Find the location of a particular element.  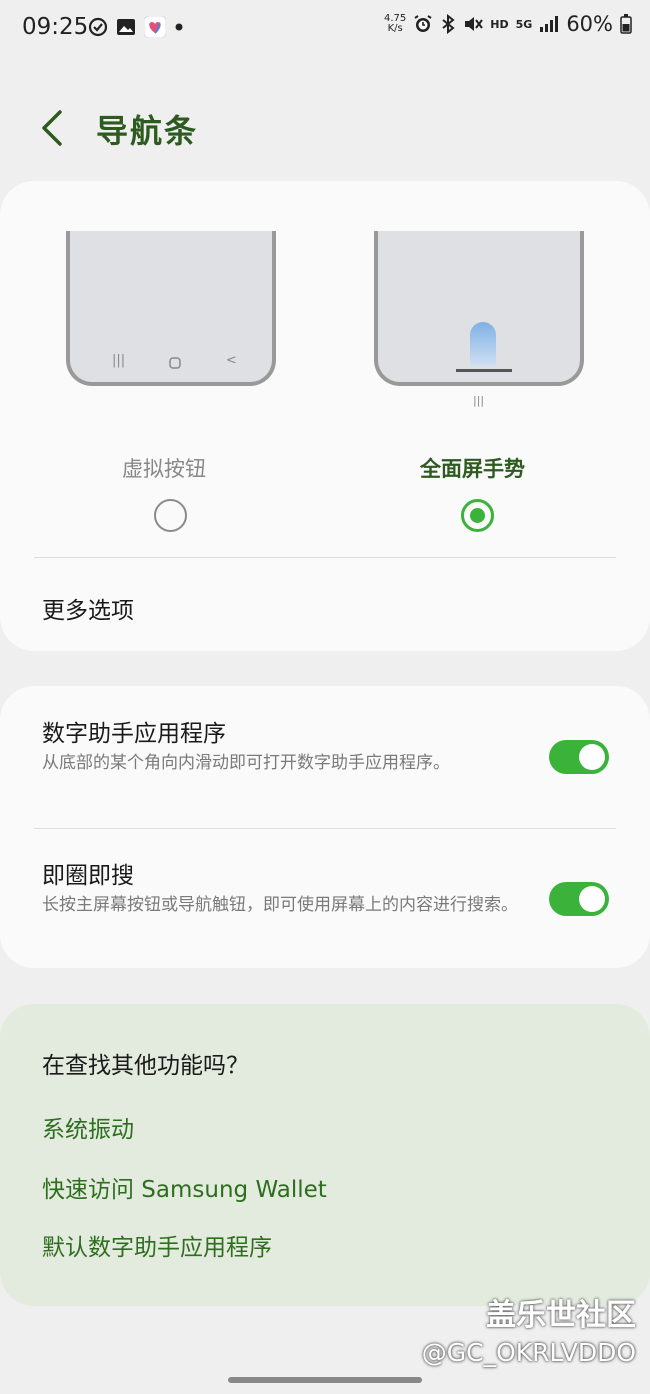

circle-to-search-title: 即圈即搜 is located at coordinates (88, 876).